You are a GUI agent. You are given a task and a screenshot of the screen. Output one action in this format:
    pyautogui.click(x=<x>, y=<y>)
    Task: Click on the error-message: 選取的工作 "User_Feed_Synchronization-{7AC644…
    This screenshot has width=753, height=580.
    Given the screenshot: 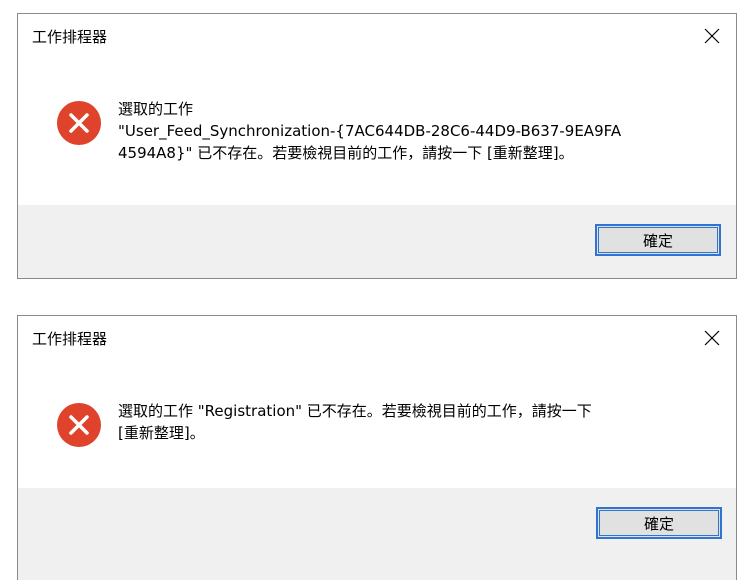 What is the action you would take?
    pyautogui.click(x=418, y=131)
    